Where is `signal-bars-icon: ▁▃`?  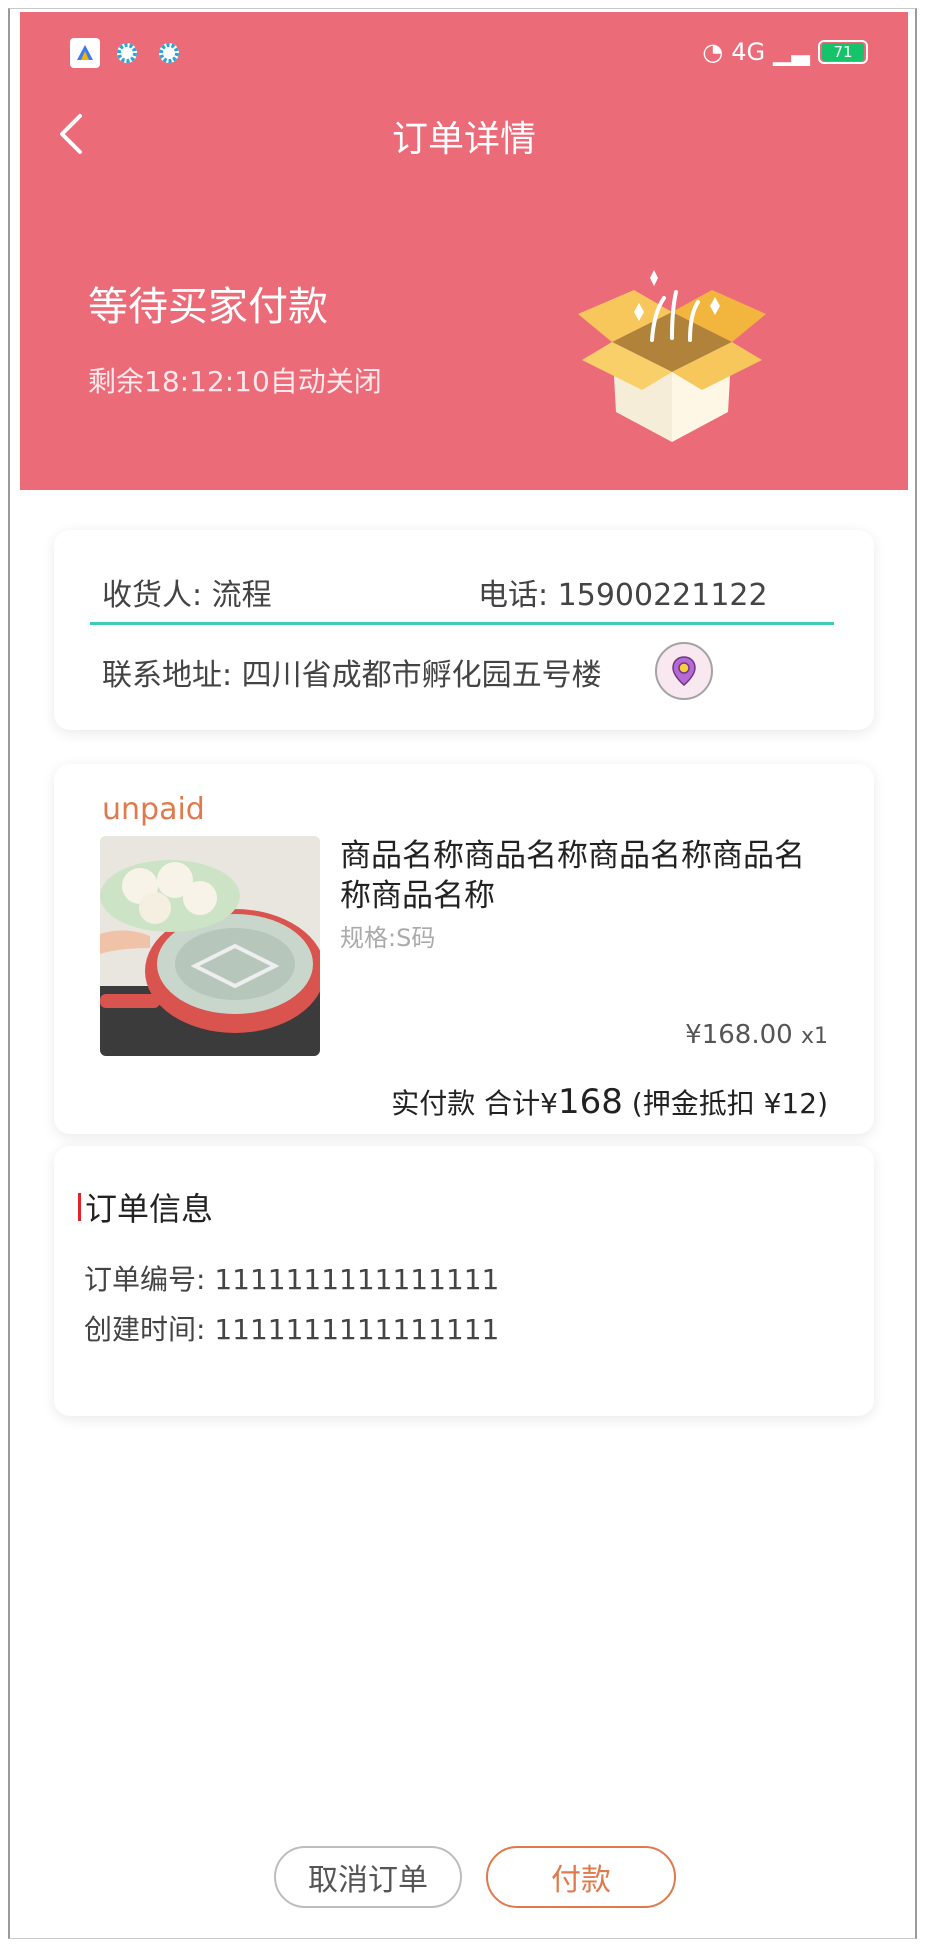
signal-bars-icon: ▁▃ is located at coordinates (791, 52).